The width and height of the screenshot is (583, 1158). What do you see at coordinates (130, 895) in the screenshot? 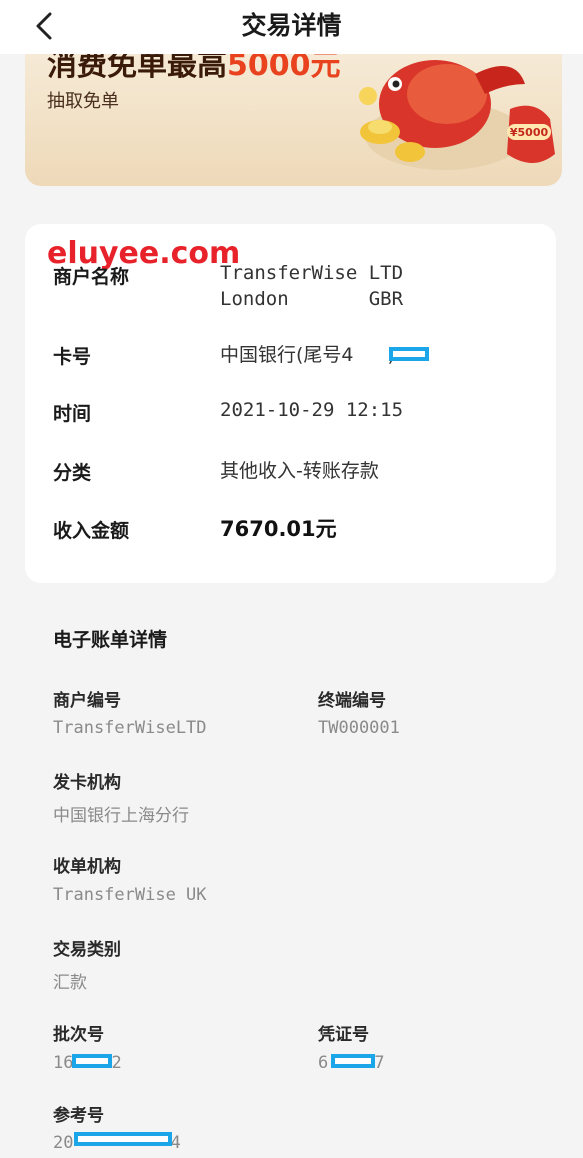
I see `acquirer-value: TransferWise UK` at bounding box center [130, 895].